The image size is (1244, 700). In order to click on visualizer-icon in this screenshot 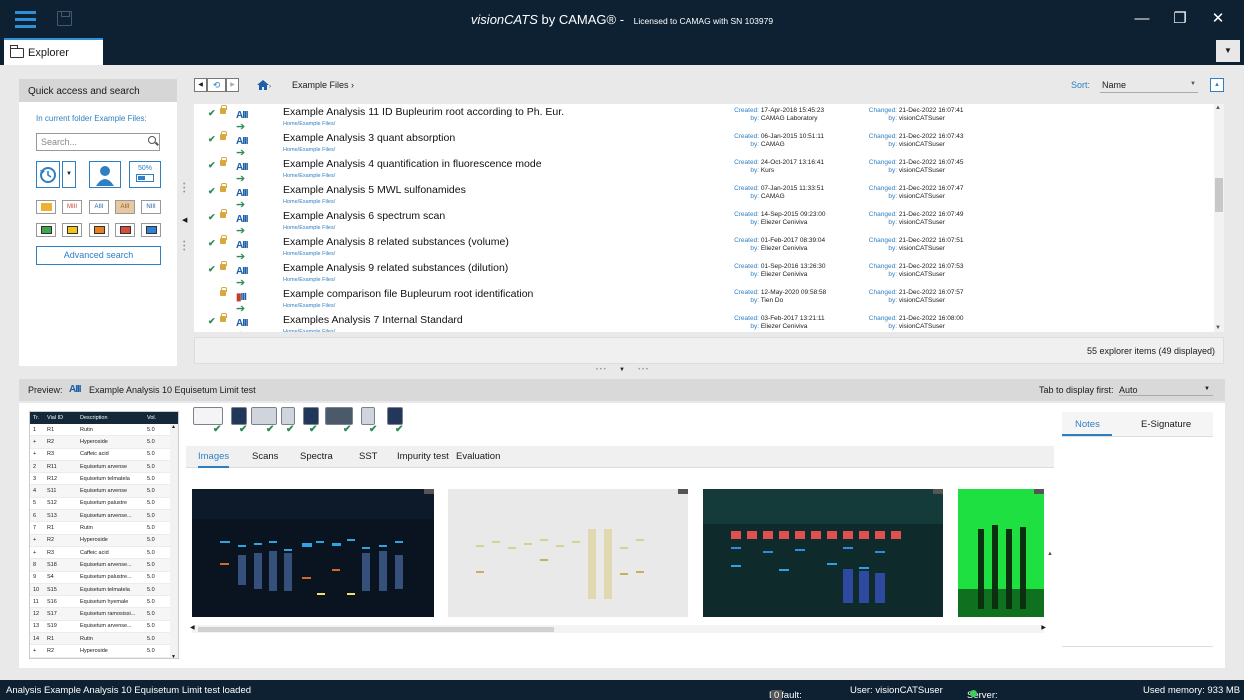, I will do `click(311, 416)`.